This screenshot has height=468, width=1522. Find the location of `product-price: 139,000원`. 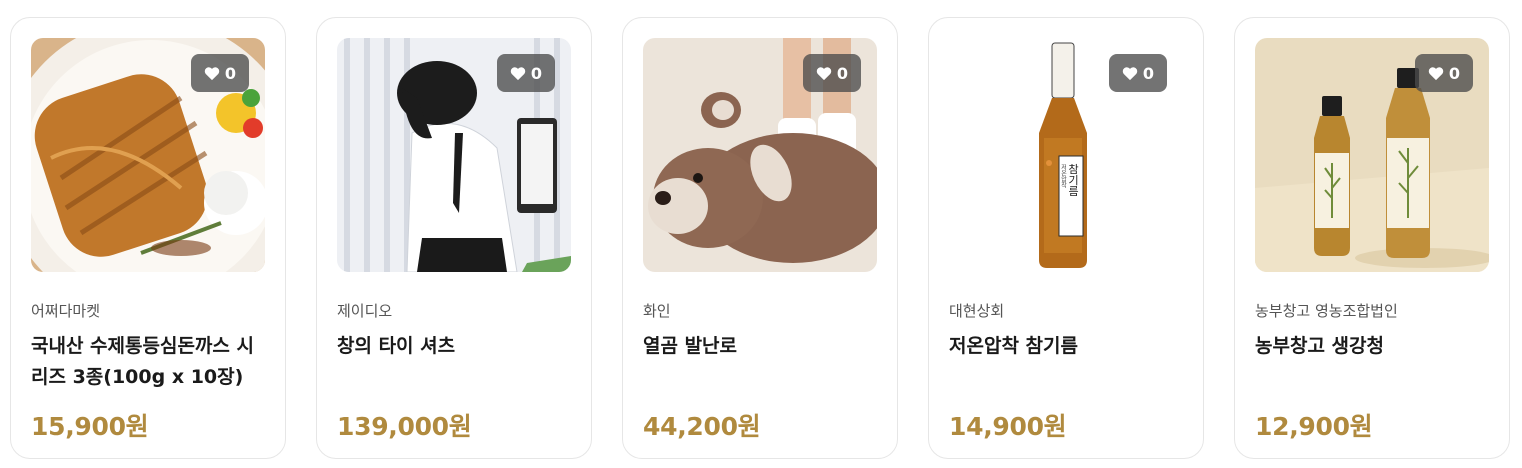

product-price: 139,000원 is located at coordinates (404, 426).